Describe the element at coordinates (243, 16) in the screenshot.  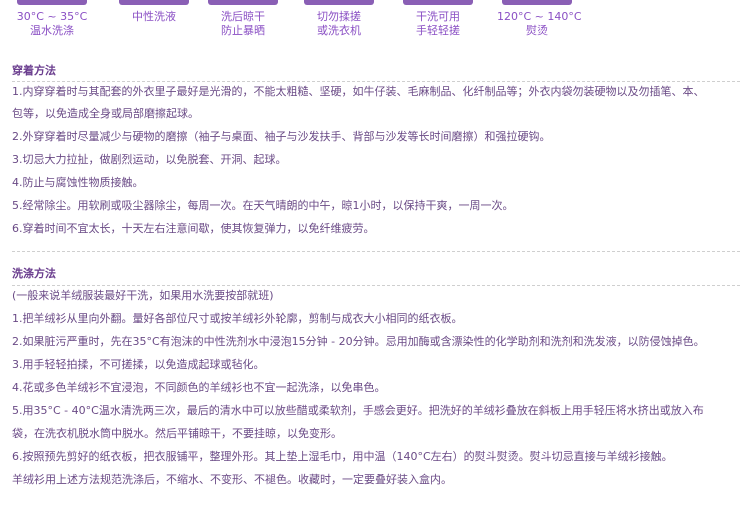
I see `care-label: 洗后晾干` at that location.